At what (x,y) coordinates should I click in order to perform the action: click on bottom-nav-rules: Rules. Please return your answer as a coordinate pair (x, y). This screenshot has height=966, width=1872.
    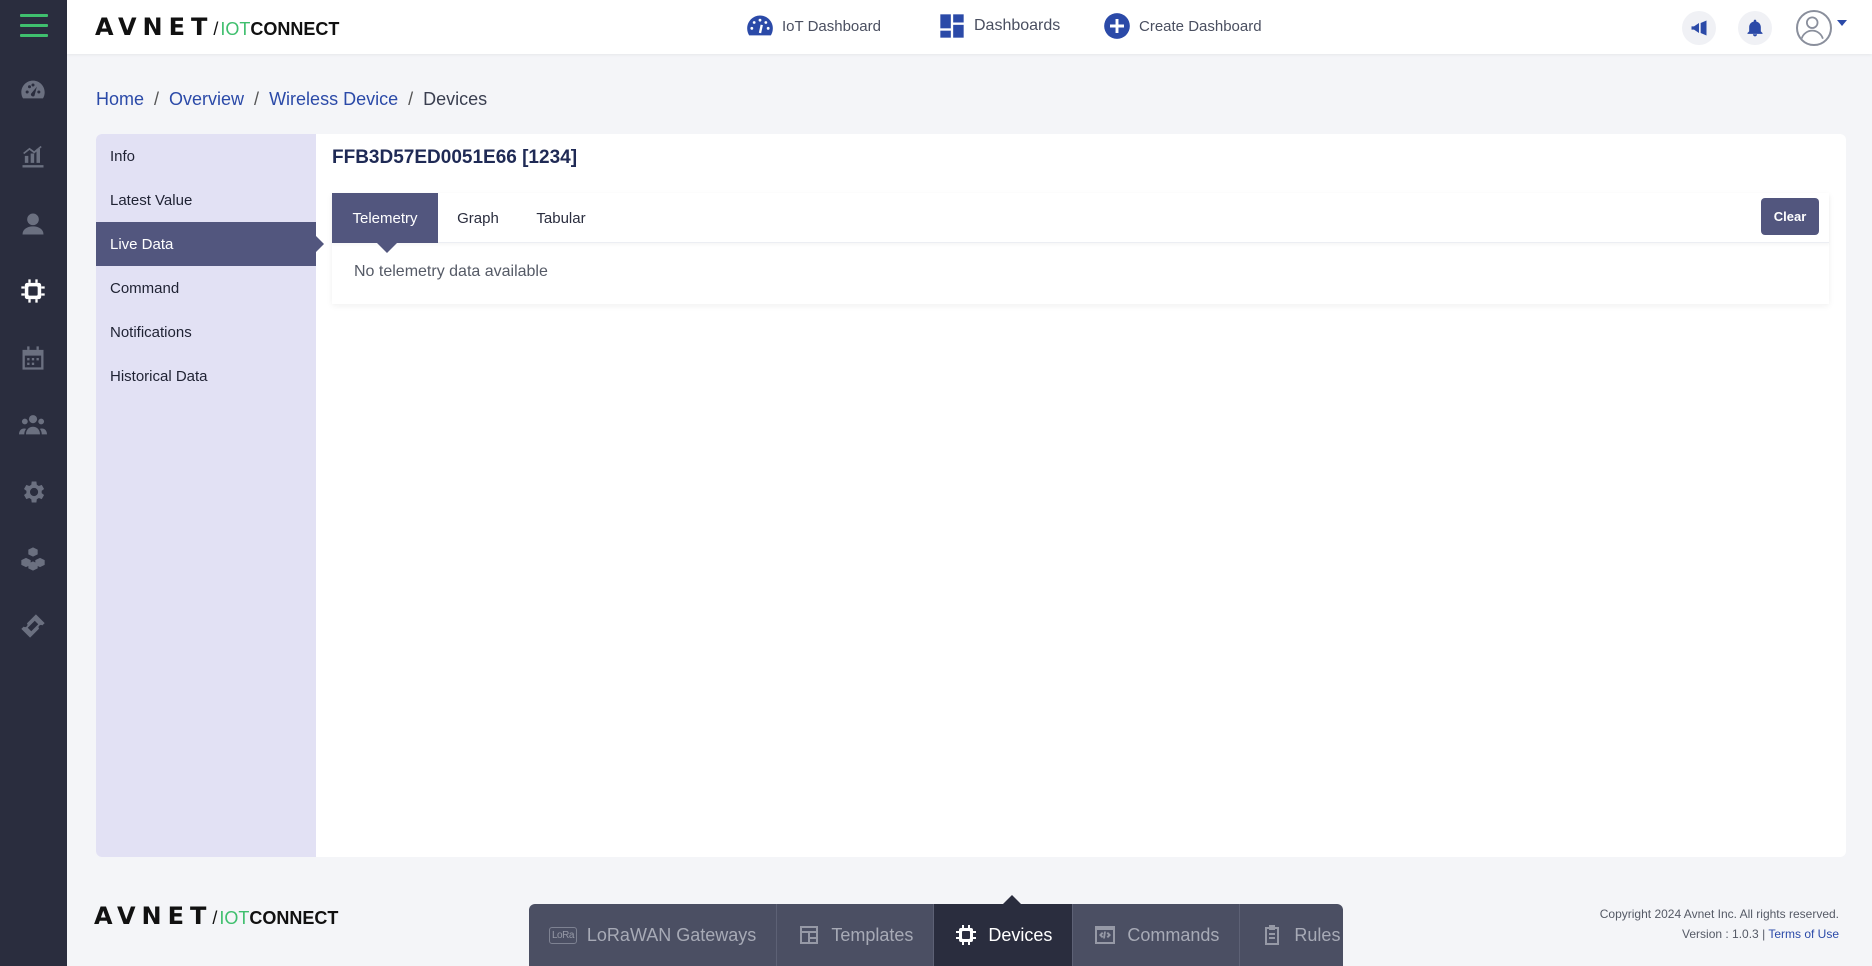
    Looking at the image, I should click on (1300, 935).